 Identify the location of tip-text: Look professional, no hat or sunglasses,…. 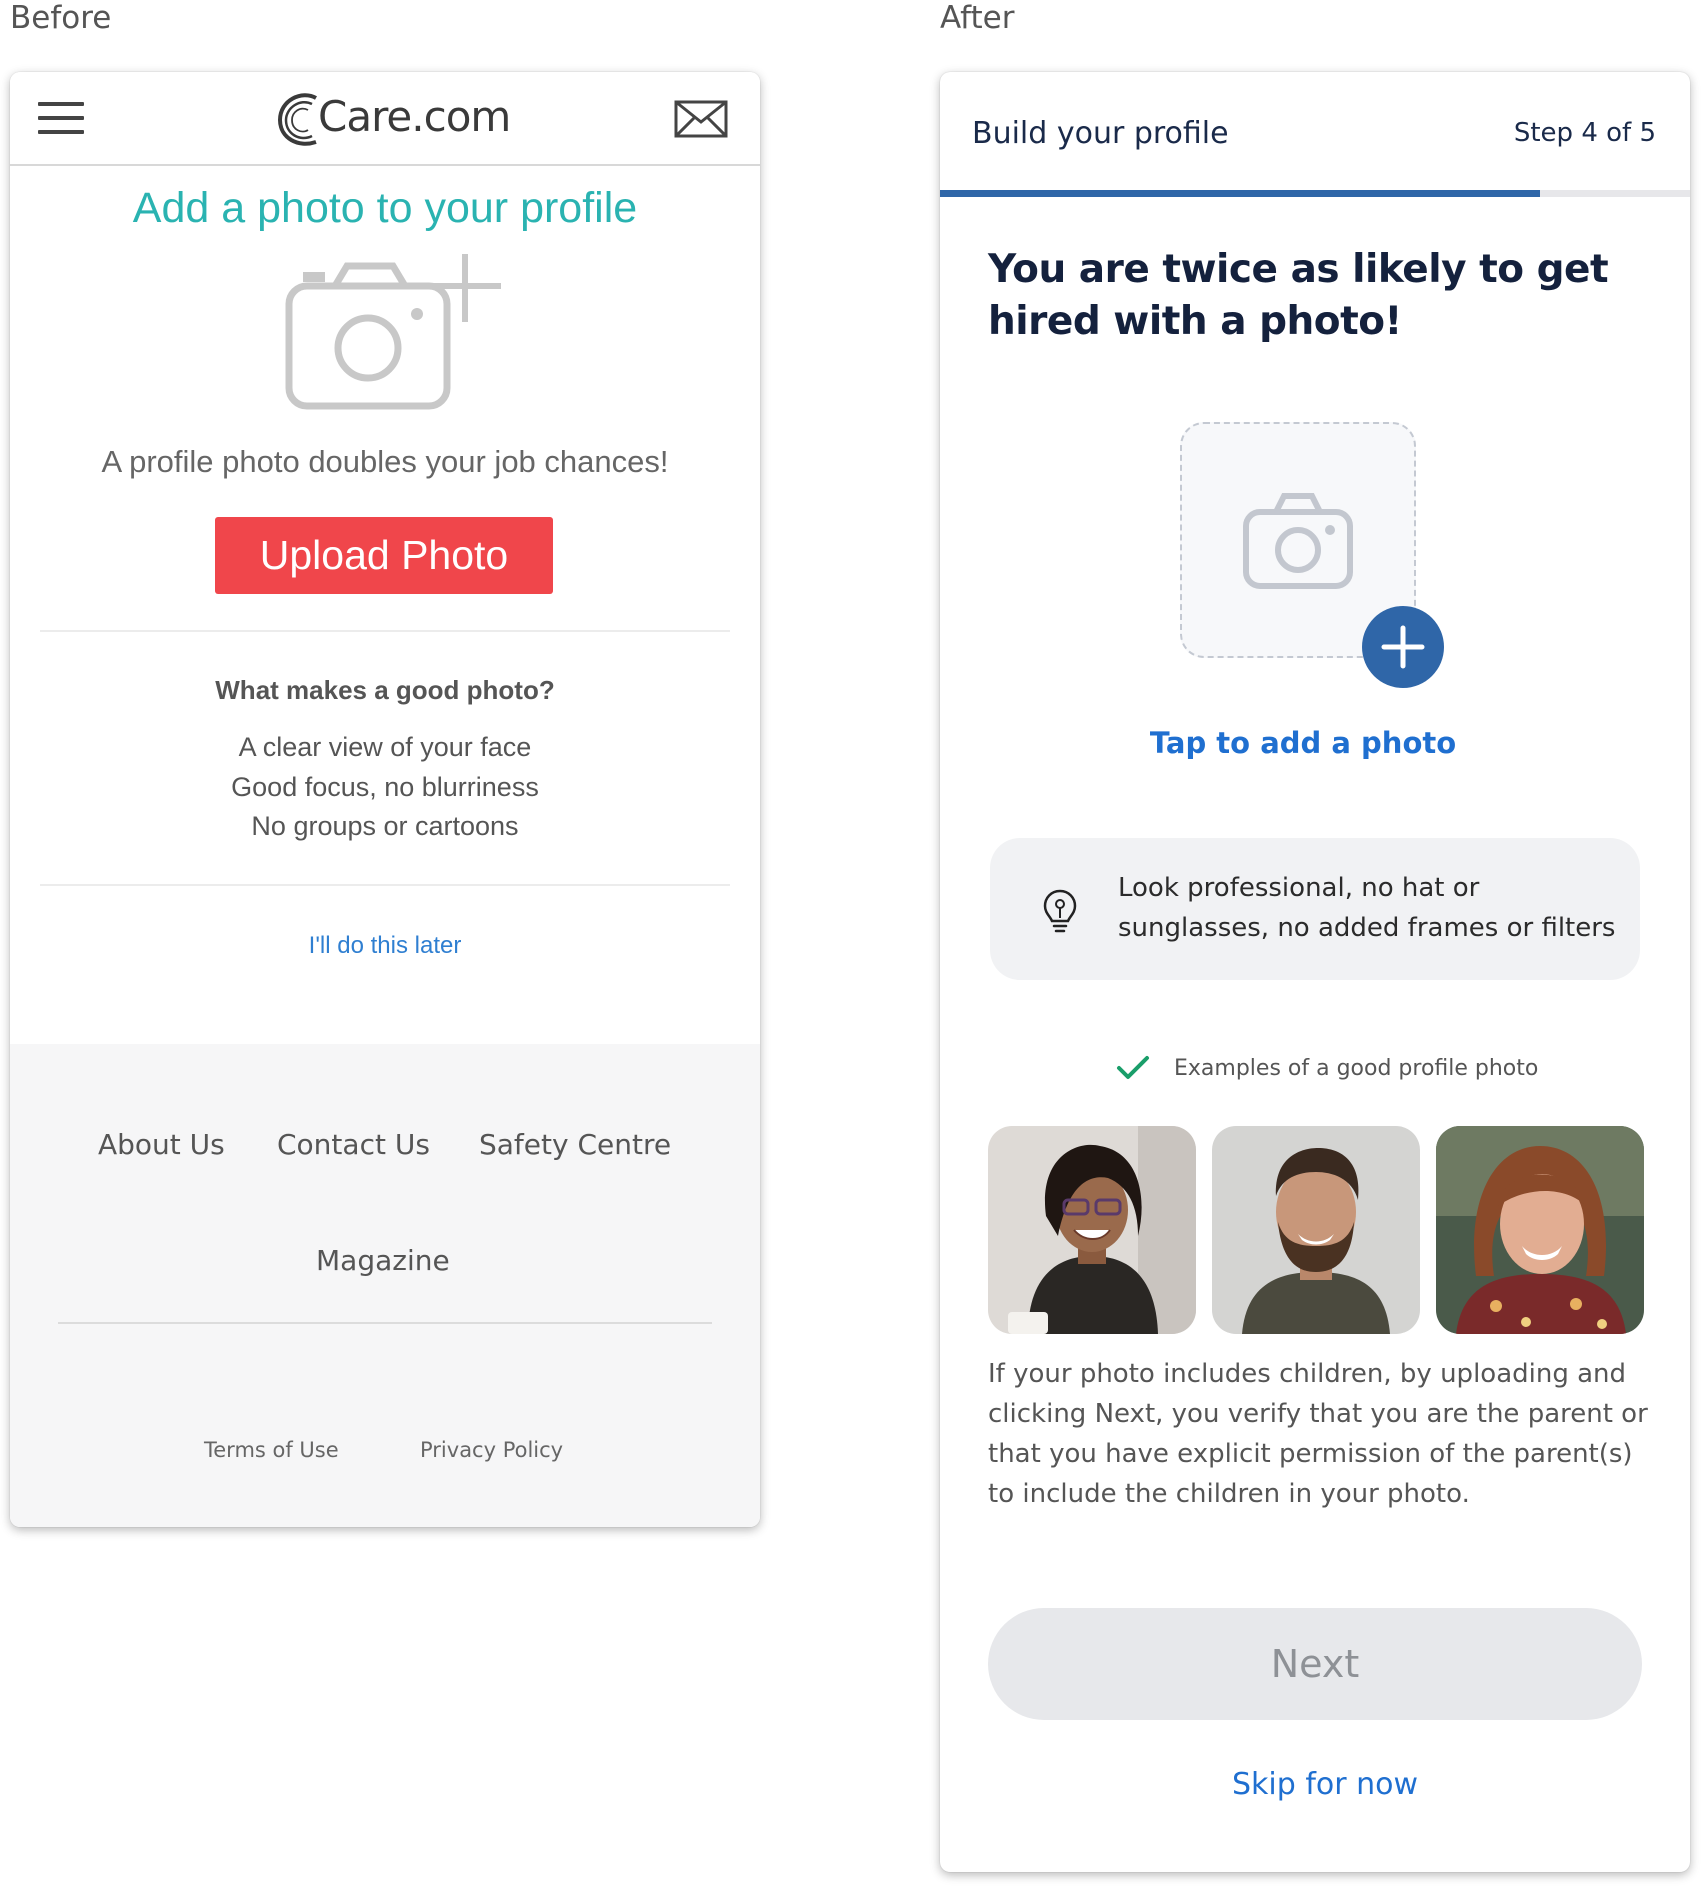
(1367, 908).